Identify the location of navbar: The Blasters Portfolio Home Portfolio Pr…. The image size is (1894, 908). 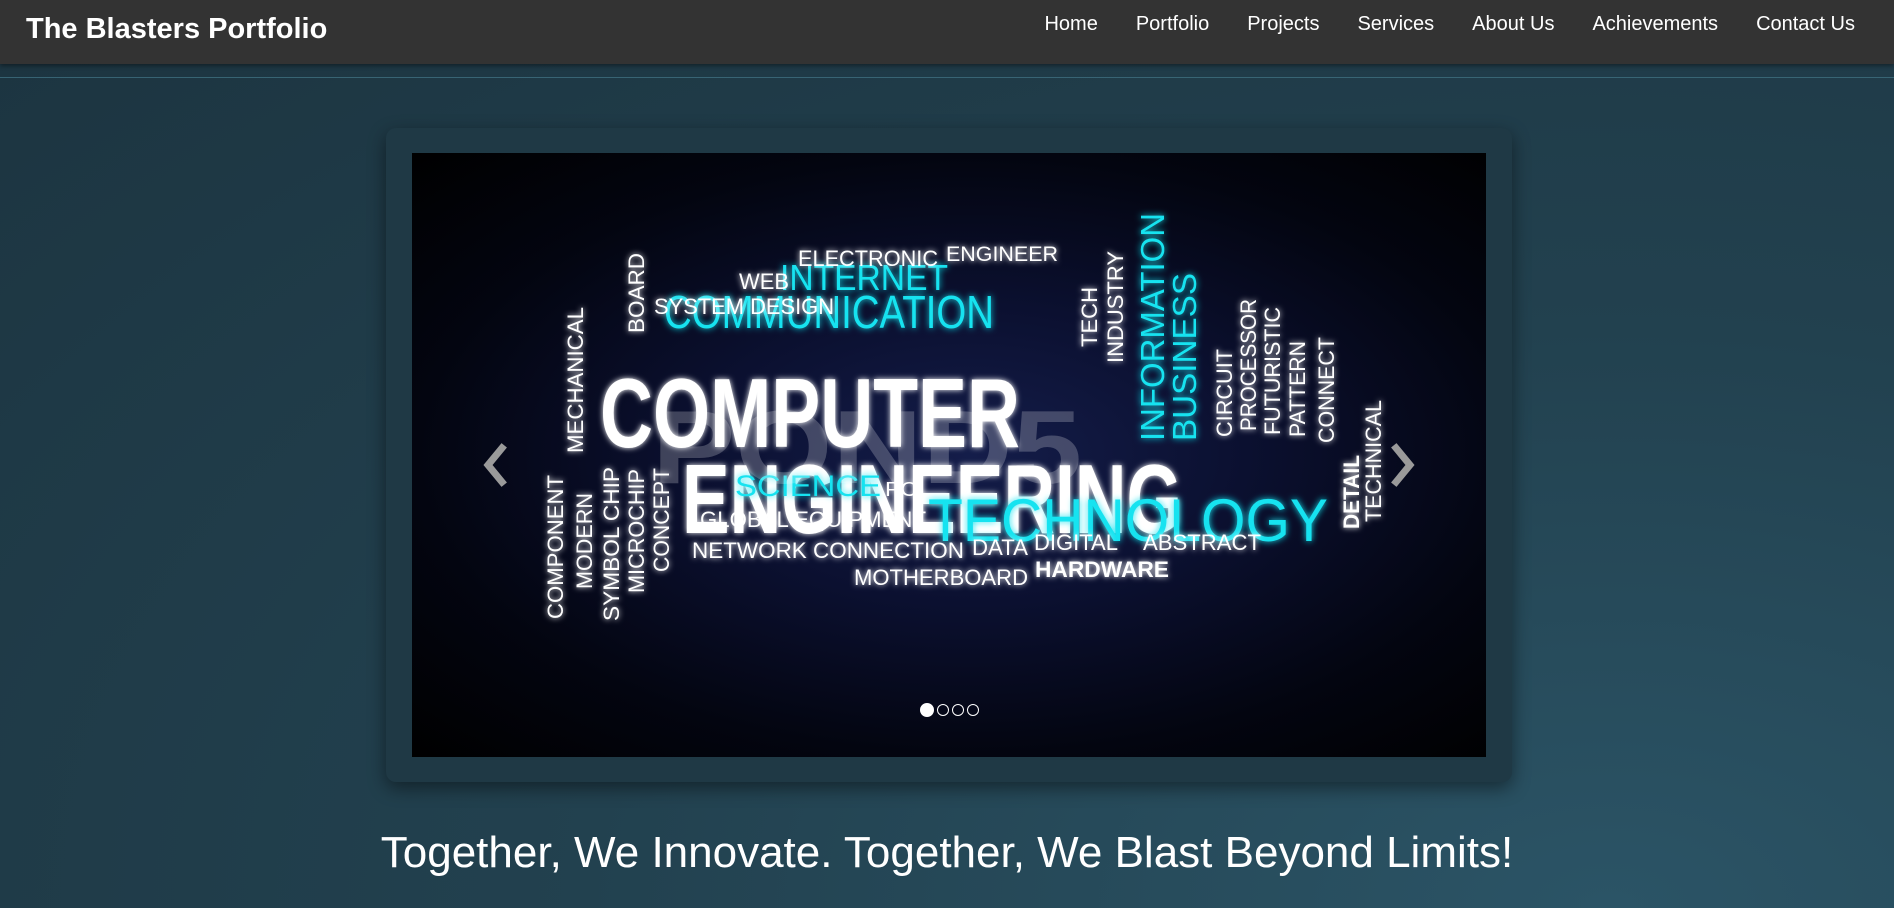
(947, 32).